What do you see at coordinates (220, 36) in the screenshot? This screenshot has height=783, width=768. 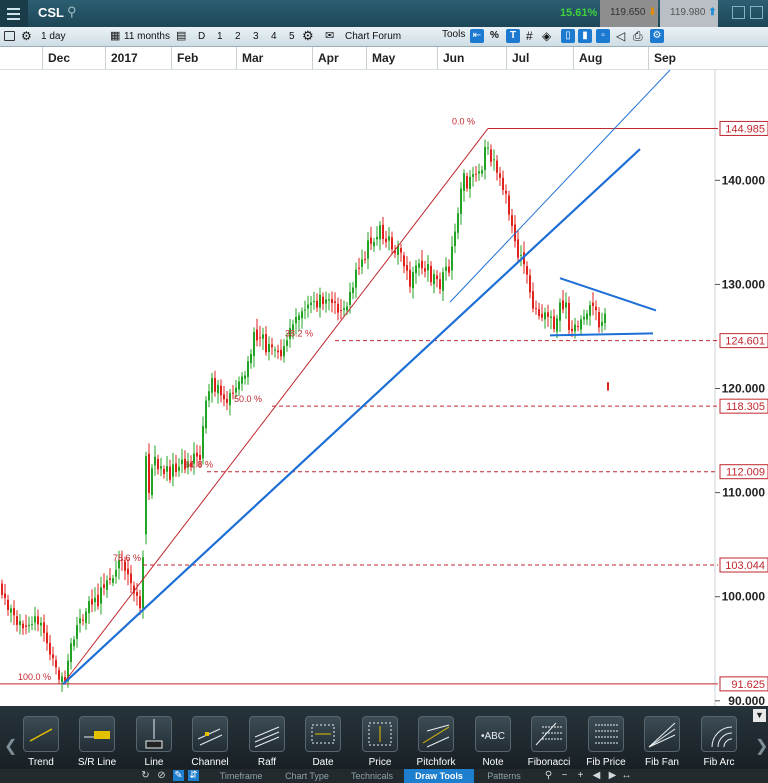 I see `range-1: 1` at bounding box center [220, 36].